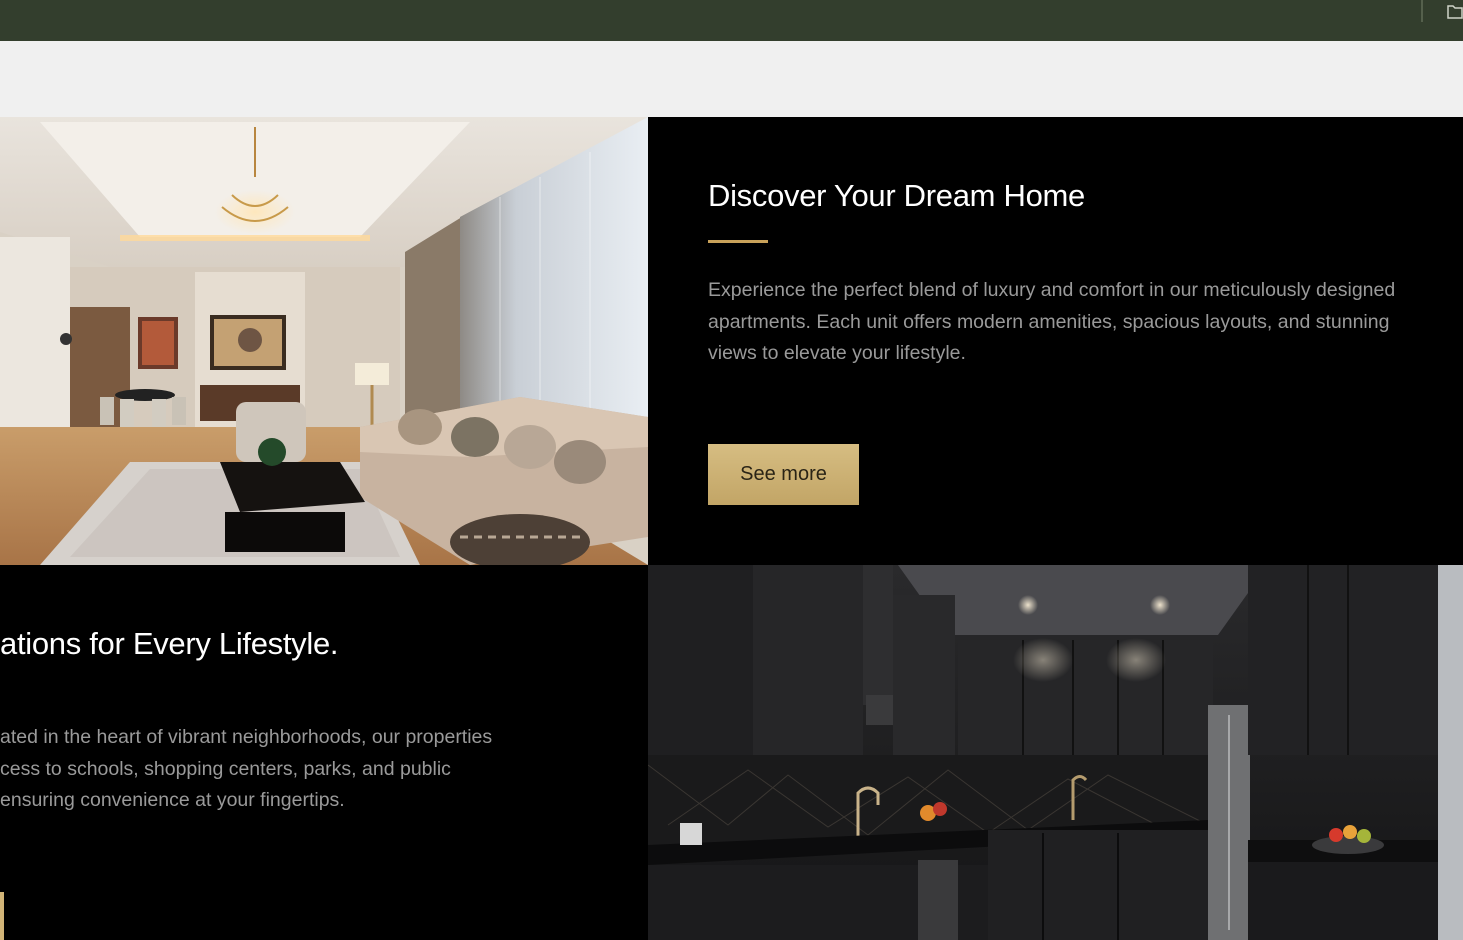 The height and width of the screenshot is (940, 1463). What do you see at coordinates (731, 20) in the screenshot?
I see `top-bar` at bounding box center [731, 20].